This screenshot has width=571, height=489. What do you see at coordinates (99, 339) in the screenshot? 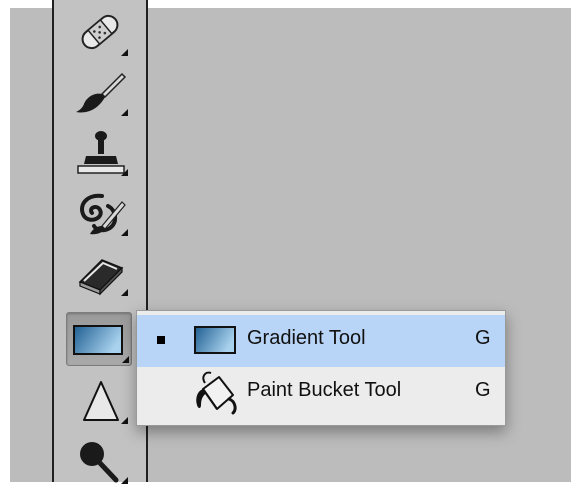
I see `gradient-tool` at bounding box center [99, 339].